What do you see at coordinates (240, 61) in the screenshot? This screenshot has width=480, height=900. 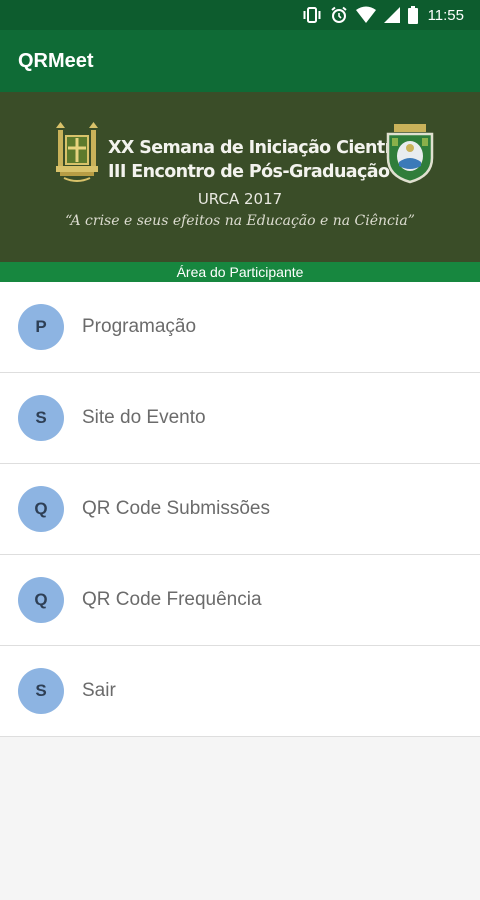 I see `app-bar: QRMeet` at bounding box center [240, 61].